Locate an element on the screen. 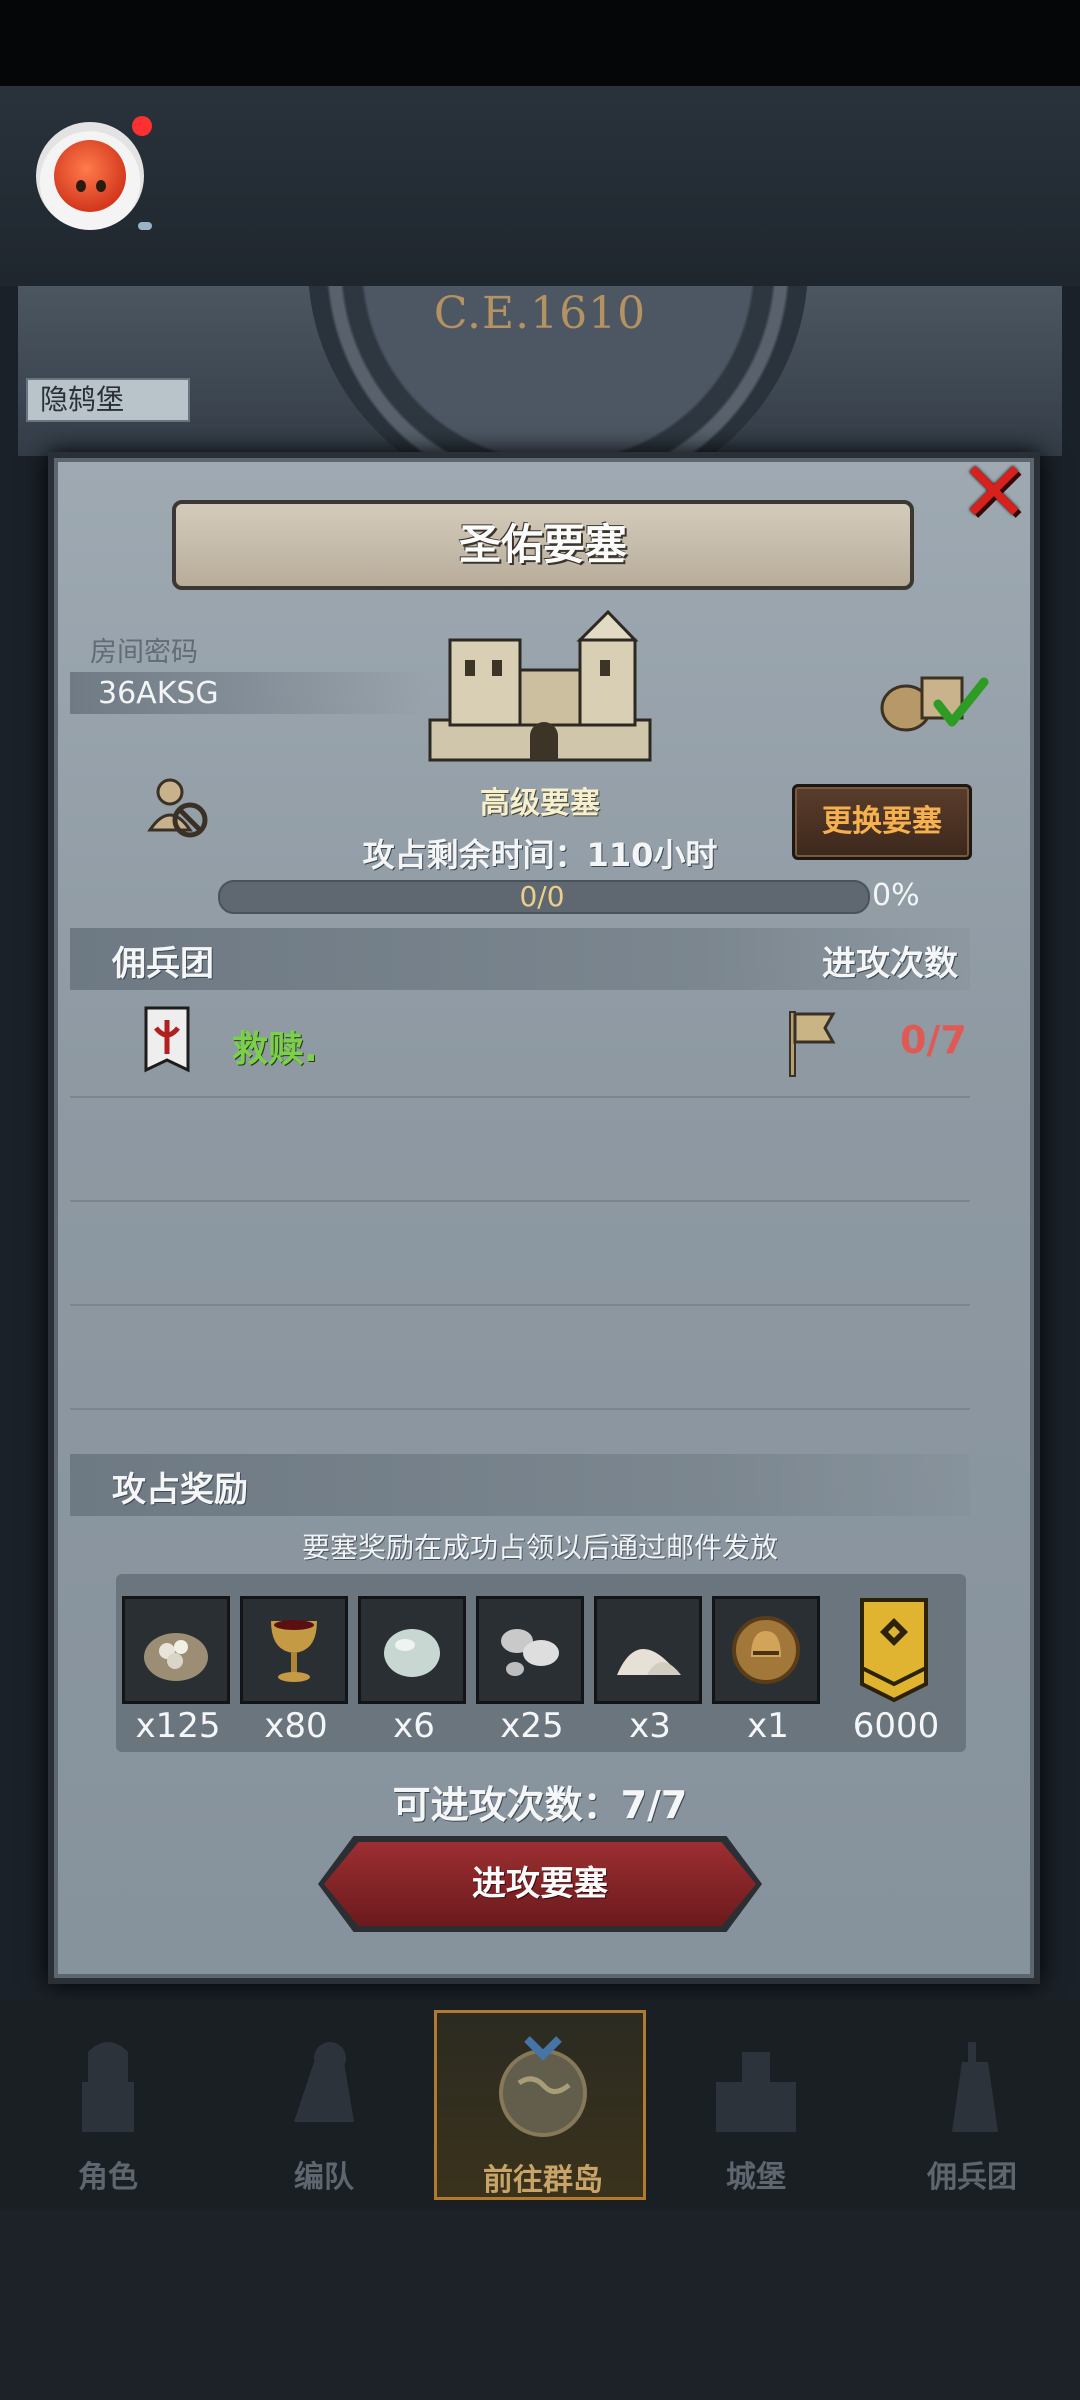 The height and width of the screenshot is (2400, 1080). knight-icon is located at coordinates (108, 2087).